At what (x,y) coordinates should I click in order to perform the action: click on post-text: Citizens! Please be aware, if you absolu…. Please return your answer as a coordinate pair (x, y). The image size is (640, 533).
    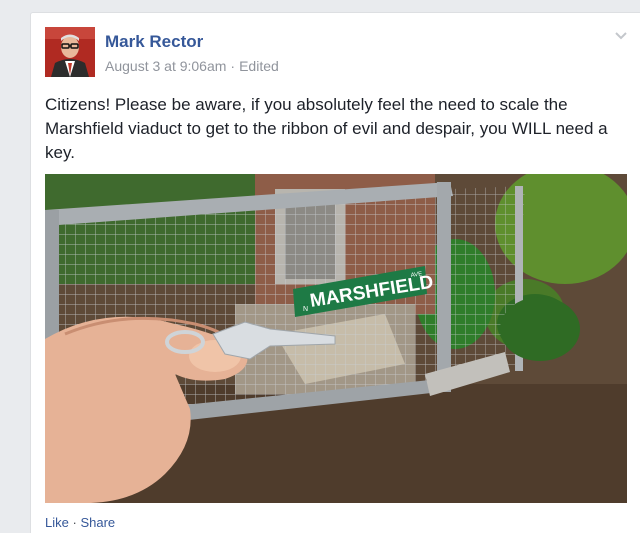
    Looking at the image, I should click on (326, 128).